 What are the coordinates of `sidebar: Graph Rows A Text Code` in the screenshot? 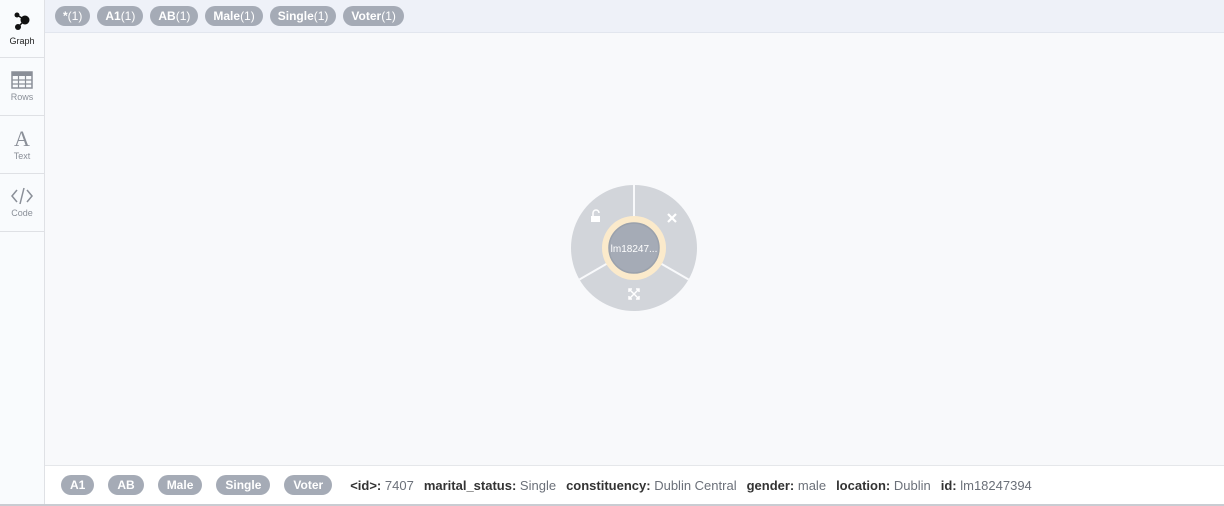 It's located at (22, 253).